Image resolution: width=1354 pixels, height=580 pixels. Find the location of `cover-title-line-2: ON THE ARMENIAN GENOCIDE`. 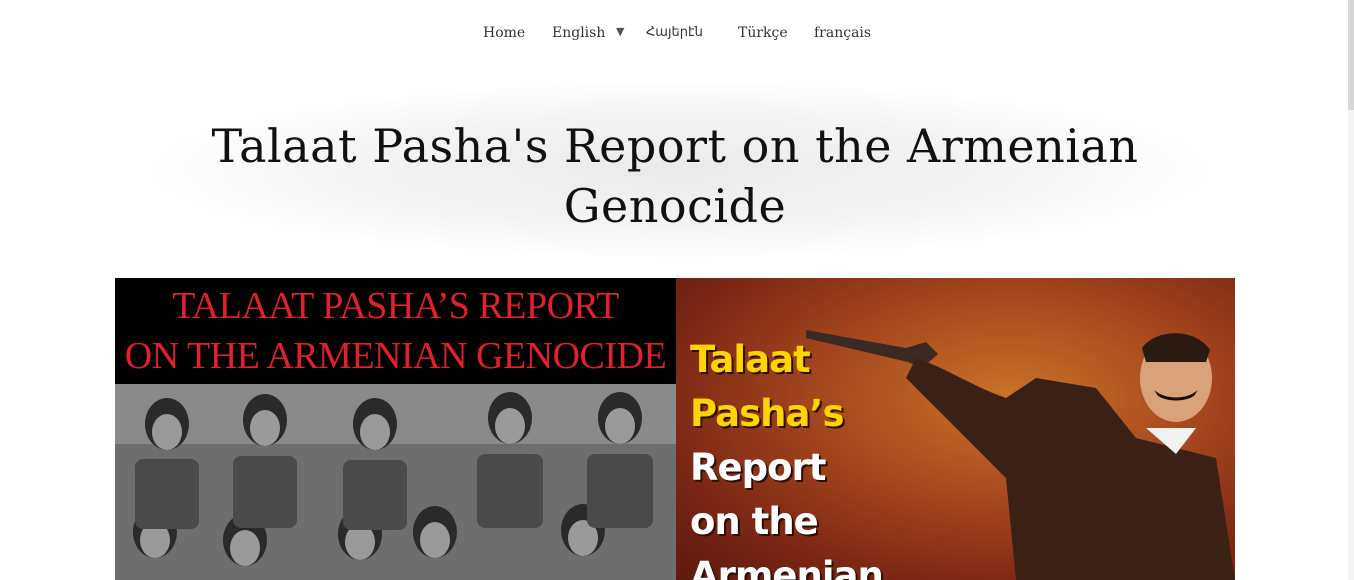

cover-title-line-2: ON THE ARMENIAN GENOCIDE is located at coordinates (395, 356).